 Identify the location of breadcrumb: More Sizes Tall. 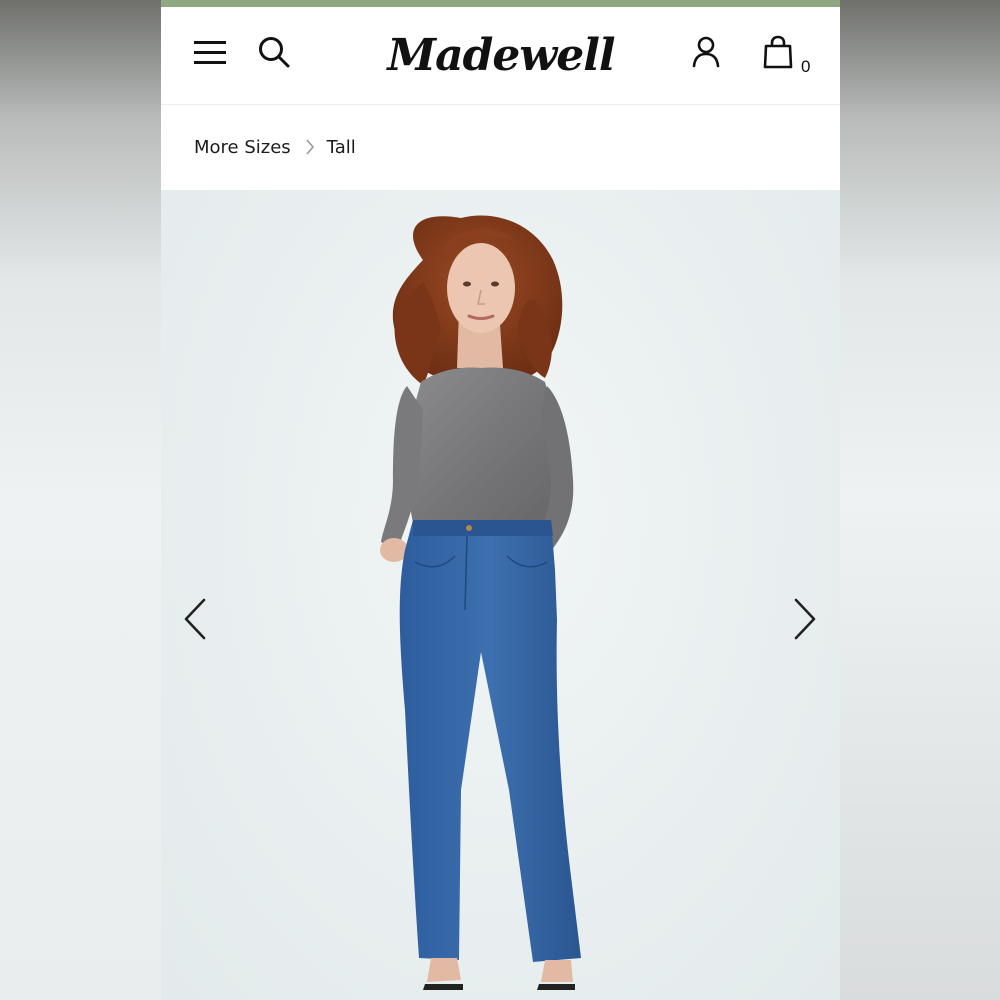
(275, 147).